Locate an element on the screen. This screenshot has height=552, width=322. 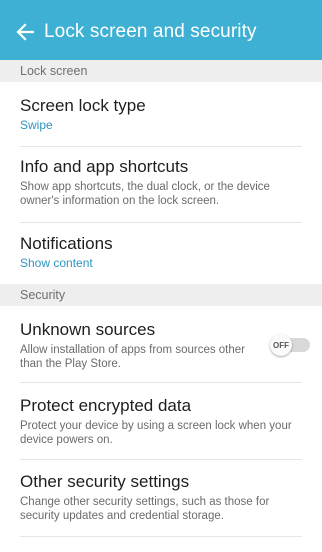
notifications-value: Show content is located at coordinates (56, 263).